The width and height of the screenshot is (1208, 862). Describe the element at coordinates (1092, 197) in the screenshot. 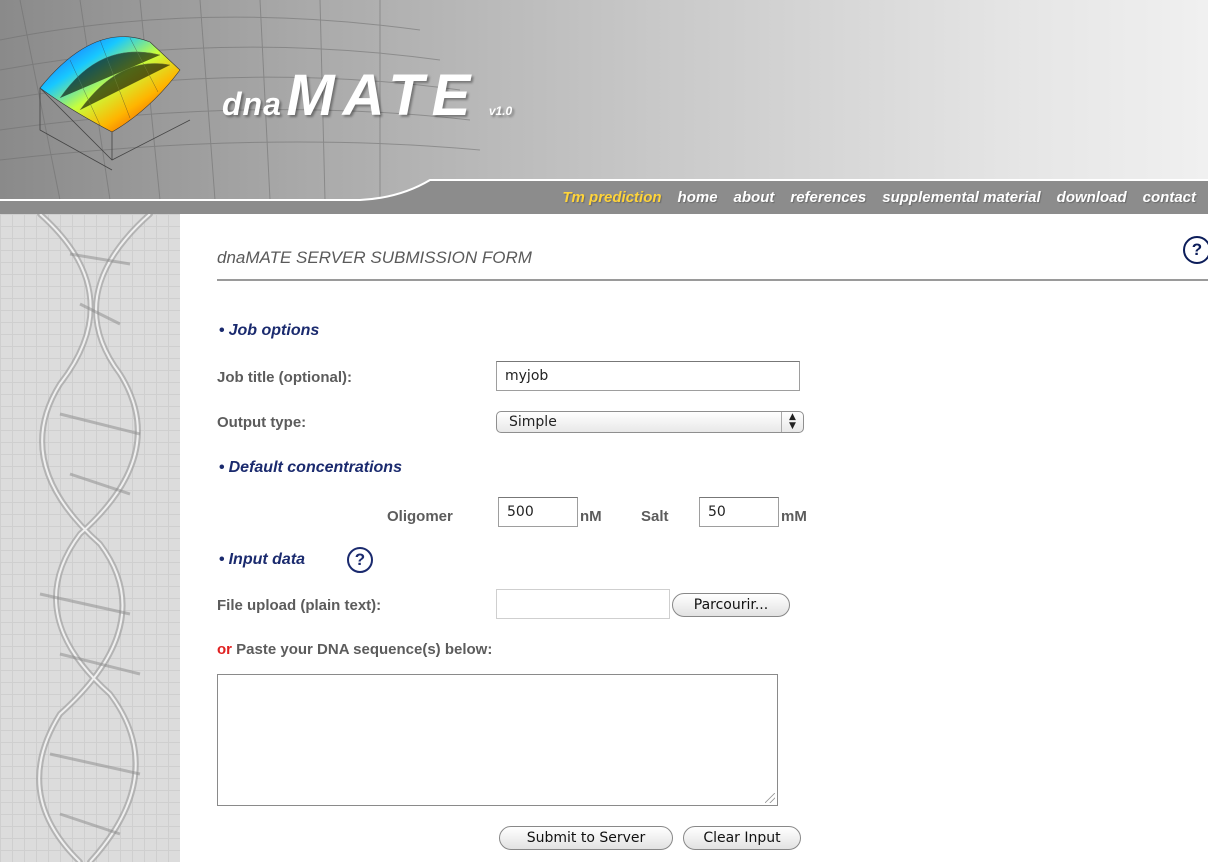

I see `nav-download: download` at that location.